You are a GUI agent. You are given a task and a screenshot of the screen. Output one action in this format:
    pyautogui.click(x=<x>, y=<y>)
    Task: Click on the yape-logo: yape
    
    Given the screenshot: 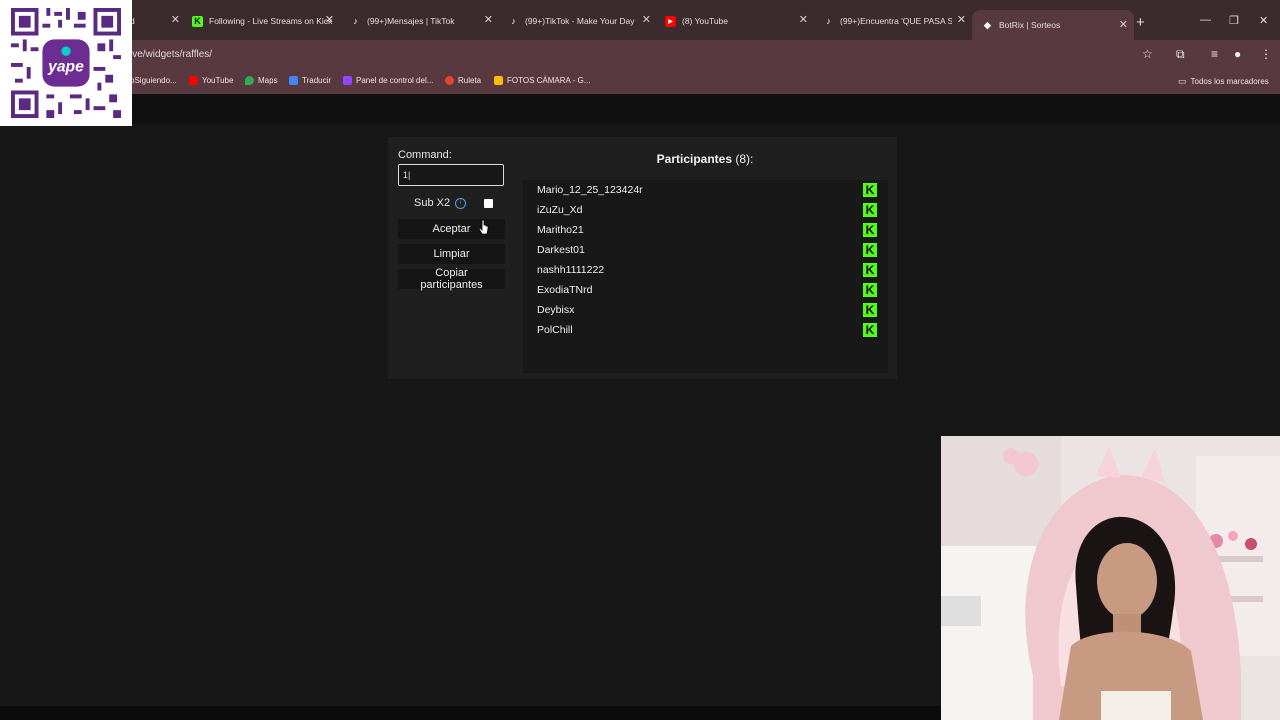 What is the action you would take?
    pyautogui.click(x=65, y=67)
    